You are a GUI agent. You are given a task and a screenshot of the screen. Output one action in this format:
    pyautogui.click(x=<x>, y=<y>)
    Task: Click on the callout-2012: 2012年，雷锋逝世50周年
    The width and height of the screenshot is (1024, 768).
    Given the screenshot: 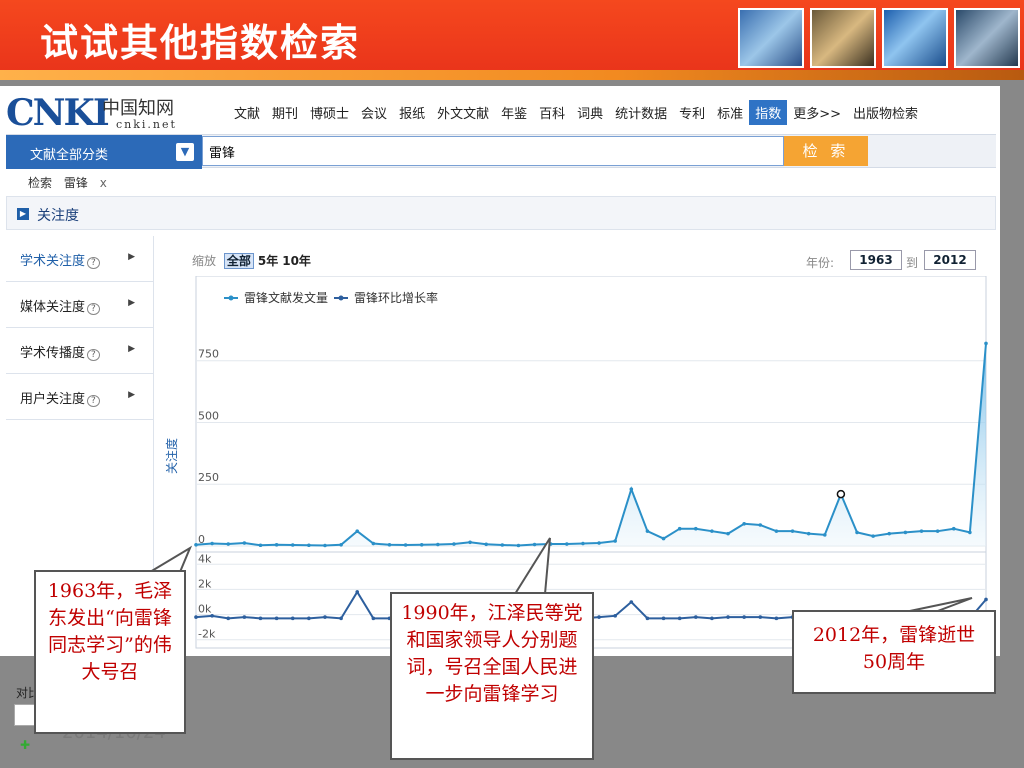 What is the action you would take?
    pyautogui.click(x=894, y=652)
    